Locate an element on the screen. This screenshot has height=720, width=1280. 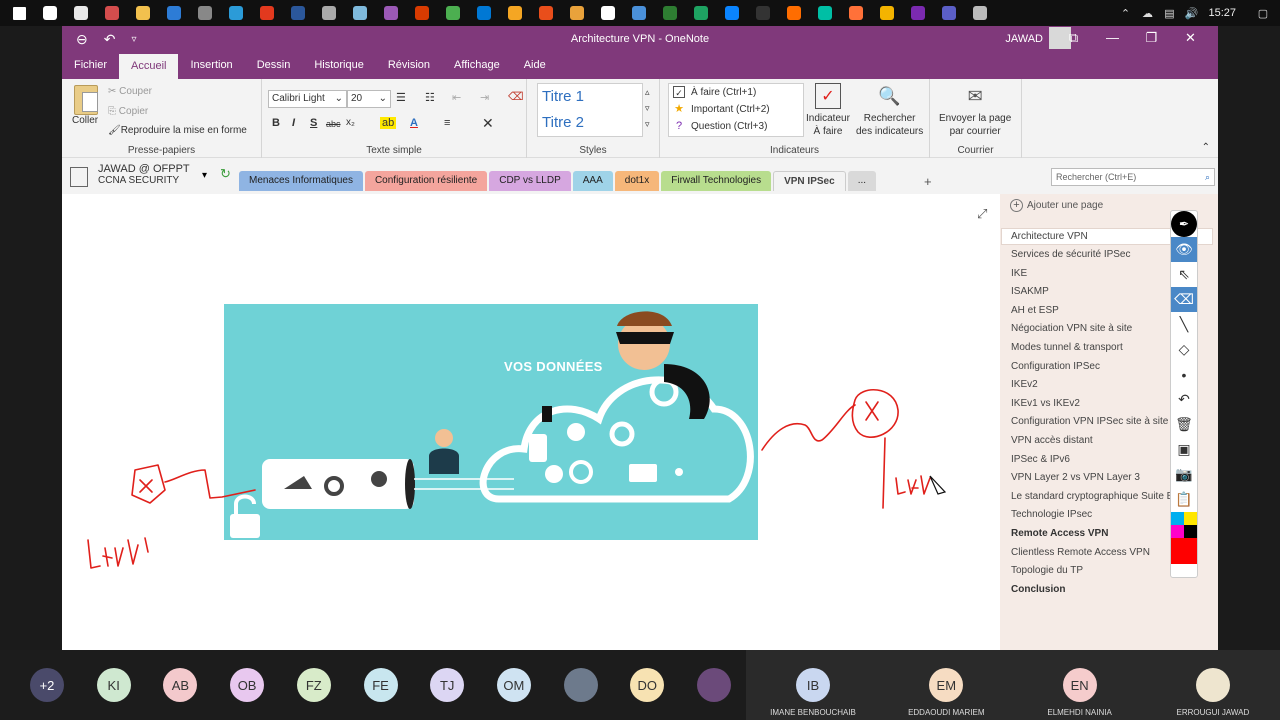
video-tile-avatar: EN is located at coordinates (1079, 685).